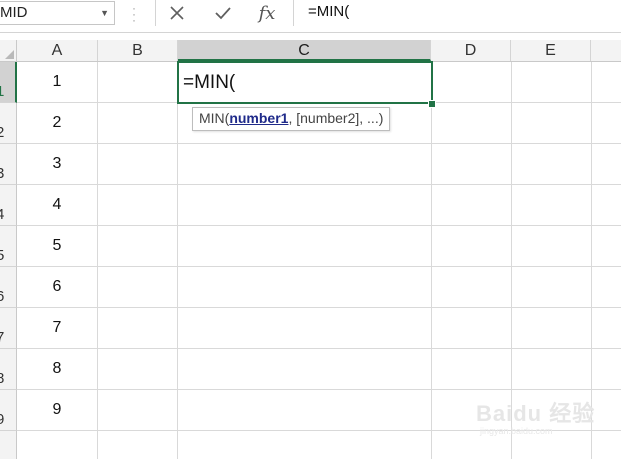 This screenshot has height=459, width=621. What do you see at coordinates (2, 337) in the screenshot?
I see `row-number: 7` at bounding box center [2, 337].